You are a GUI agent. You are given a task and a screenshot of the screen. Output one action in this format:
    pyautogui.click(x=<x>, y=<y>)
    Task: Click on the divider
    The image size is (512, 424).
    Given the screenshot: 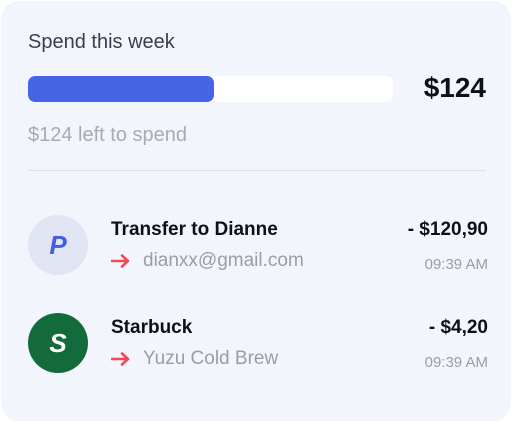 What is the action you would take?
    pyautogui.click(x=257, y=170)
    